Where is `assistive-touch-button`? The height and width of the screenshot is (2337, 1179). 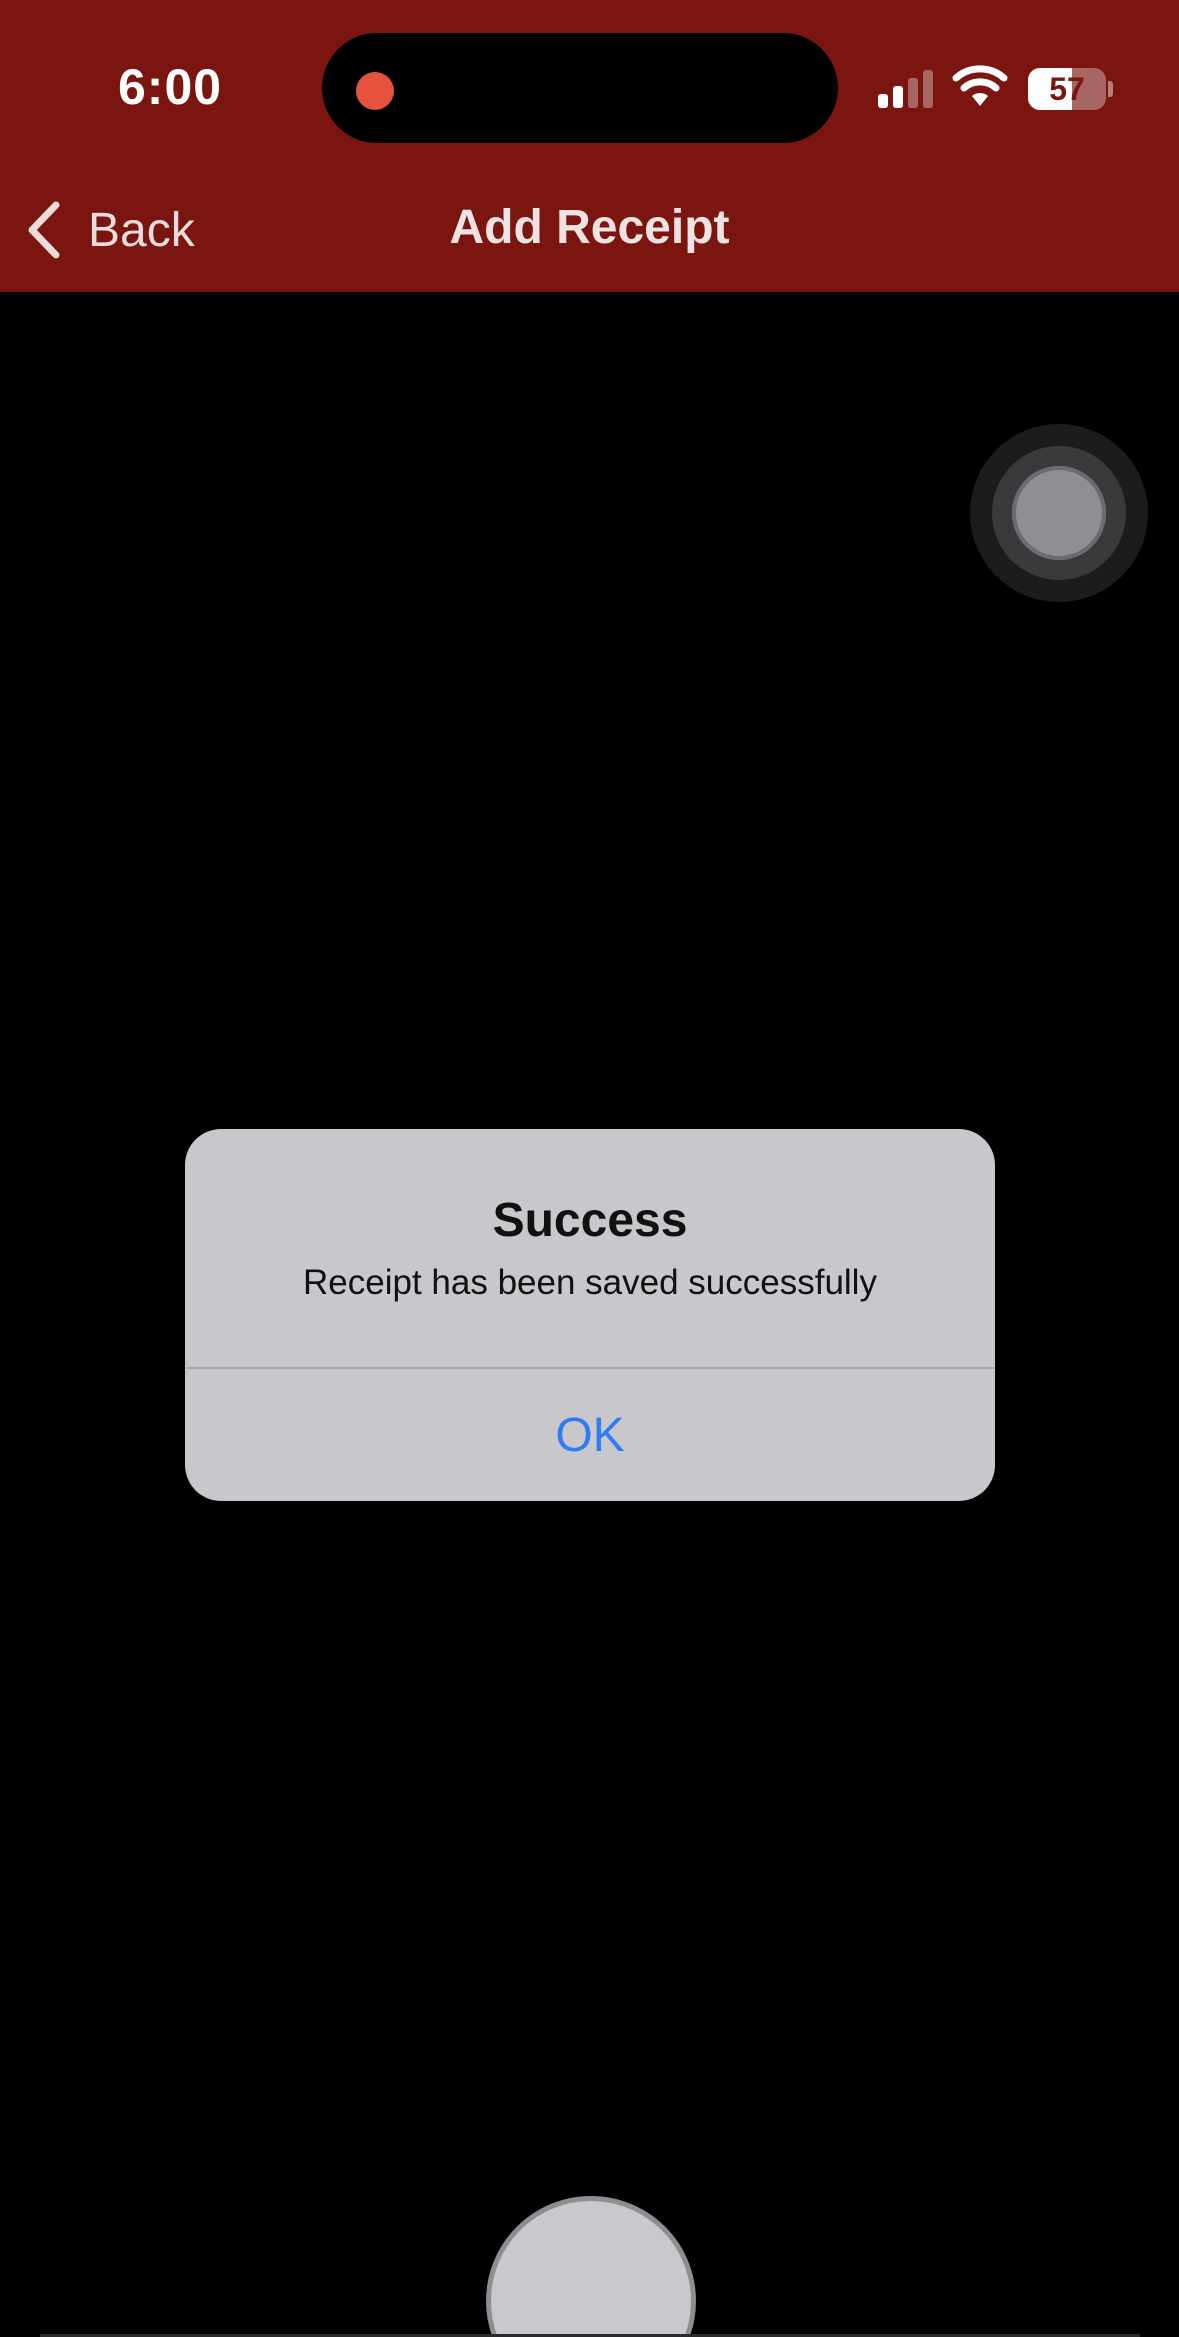
assistive-touch-button is located at coordinates (1059, 513).